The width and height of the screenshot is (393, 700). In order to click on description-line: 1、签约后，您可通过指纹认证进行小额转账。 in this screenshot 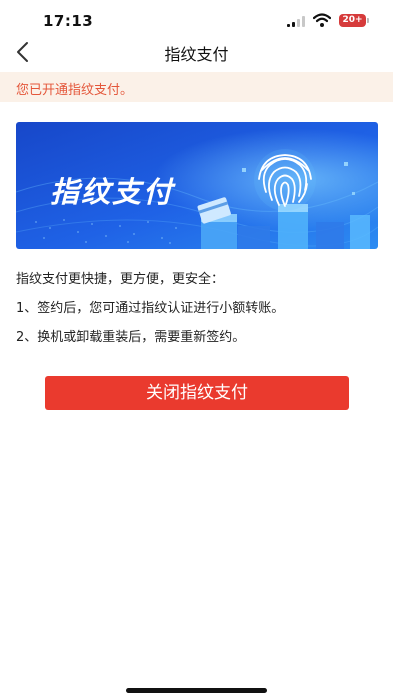, I will do `click(150, 308)`.